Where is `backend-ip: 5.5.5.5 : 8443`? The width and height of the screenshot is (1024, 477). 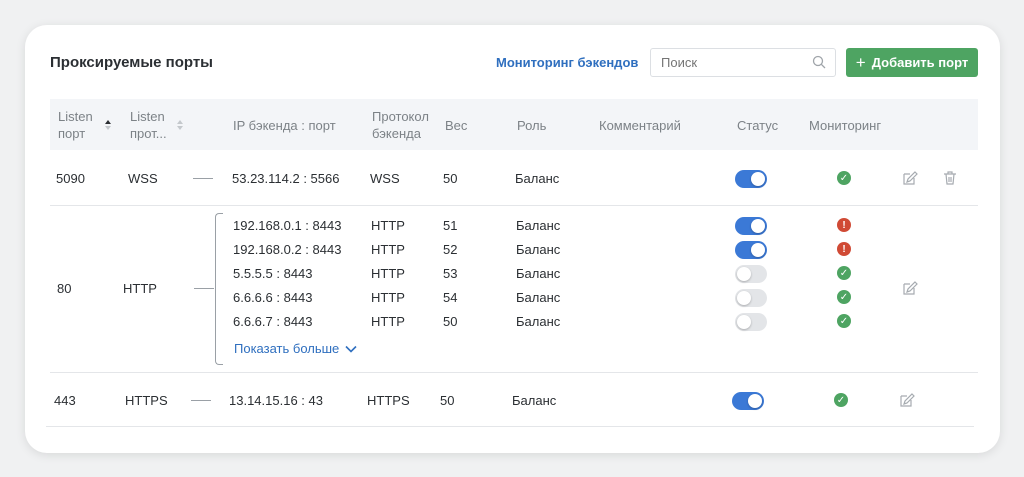 backend-ip: 5.5.5.5 : 8443 is located at coordinates (273, 273).